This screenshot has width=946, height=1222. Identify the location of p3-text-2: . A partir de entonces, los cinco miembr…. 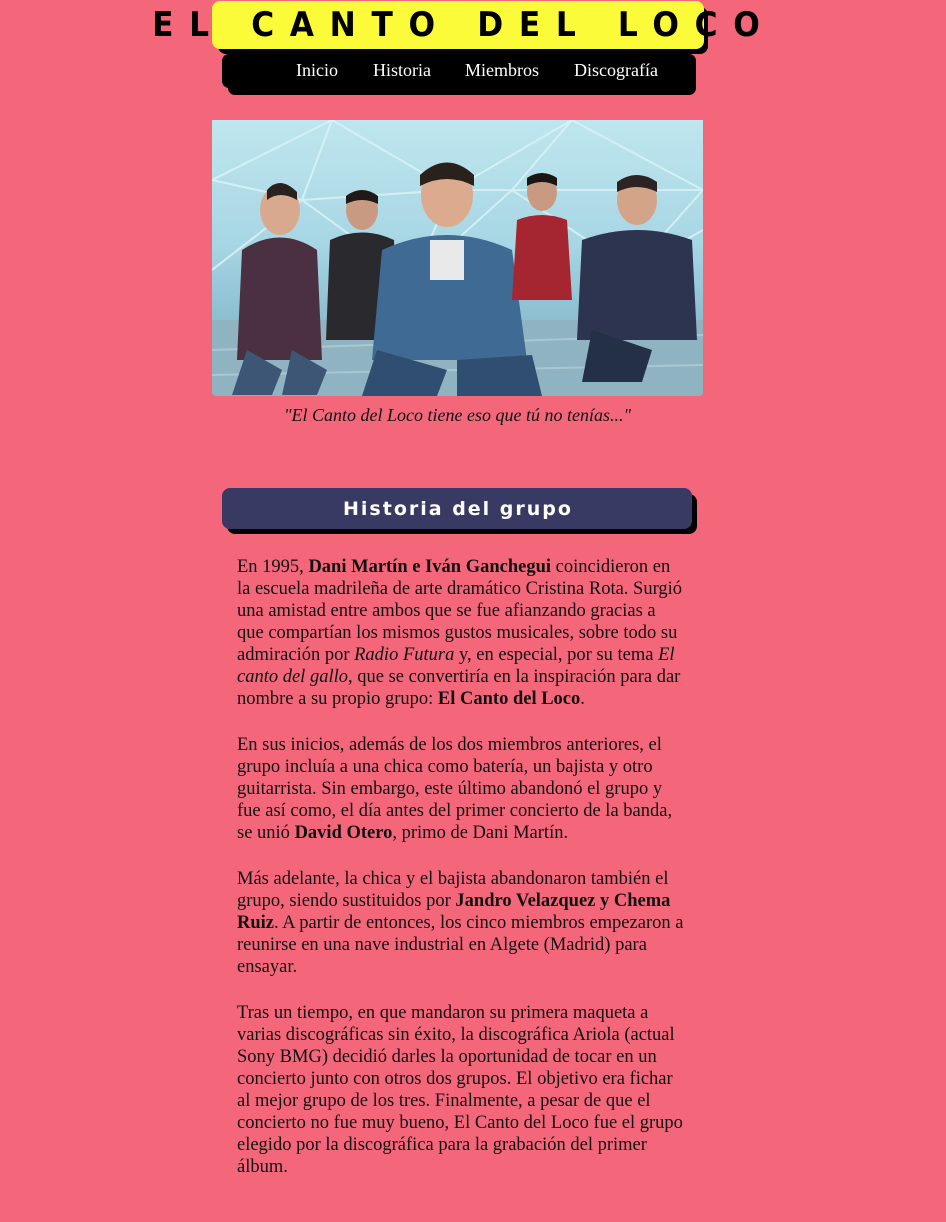
(460, 945).